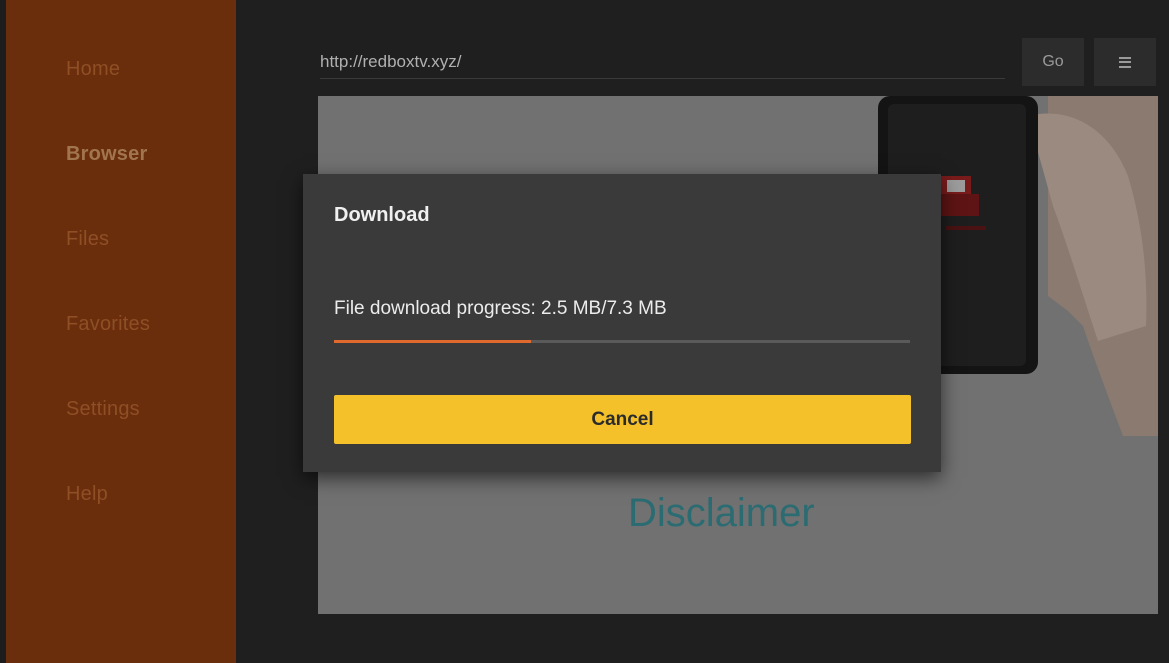 The image size is (1169, 663). I want to click on sidebar-item-files: Files, so click(87, 239).